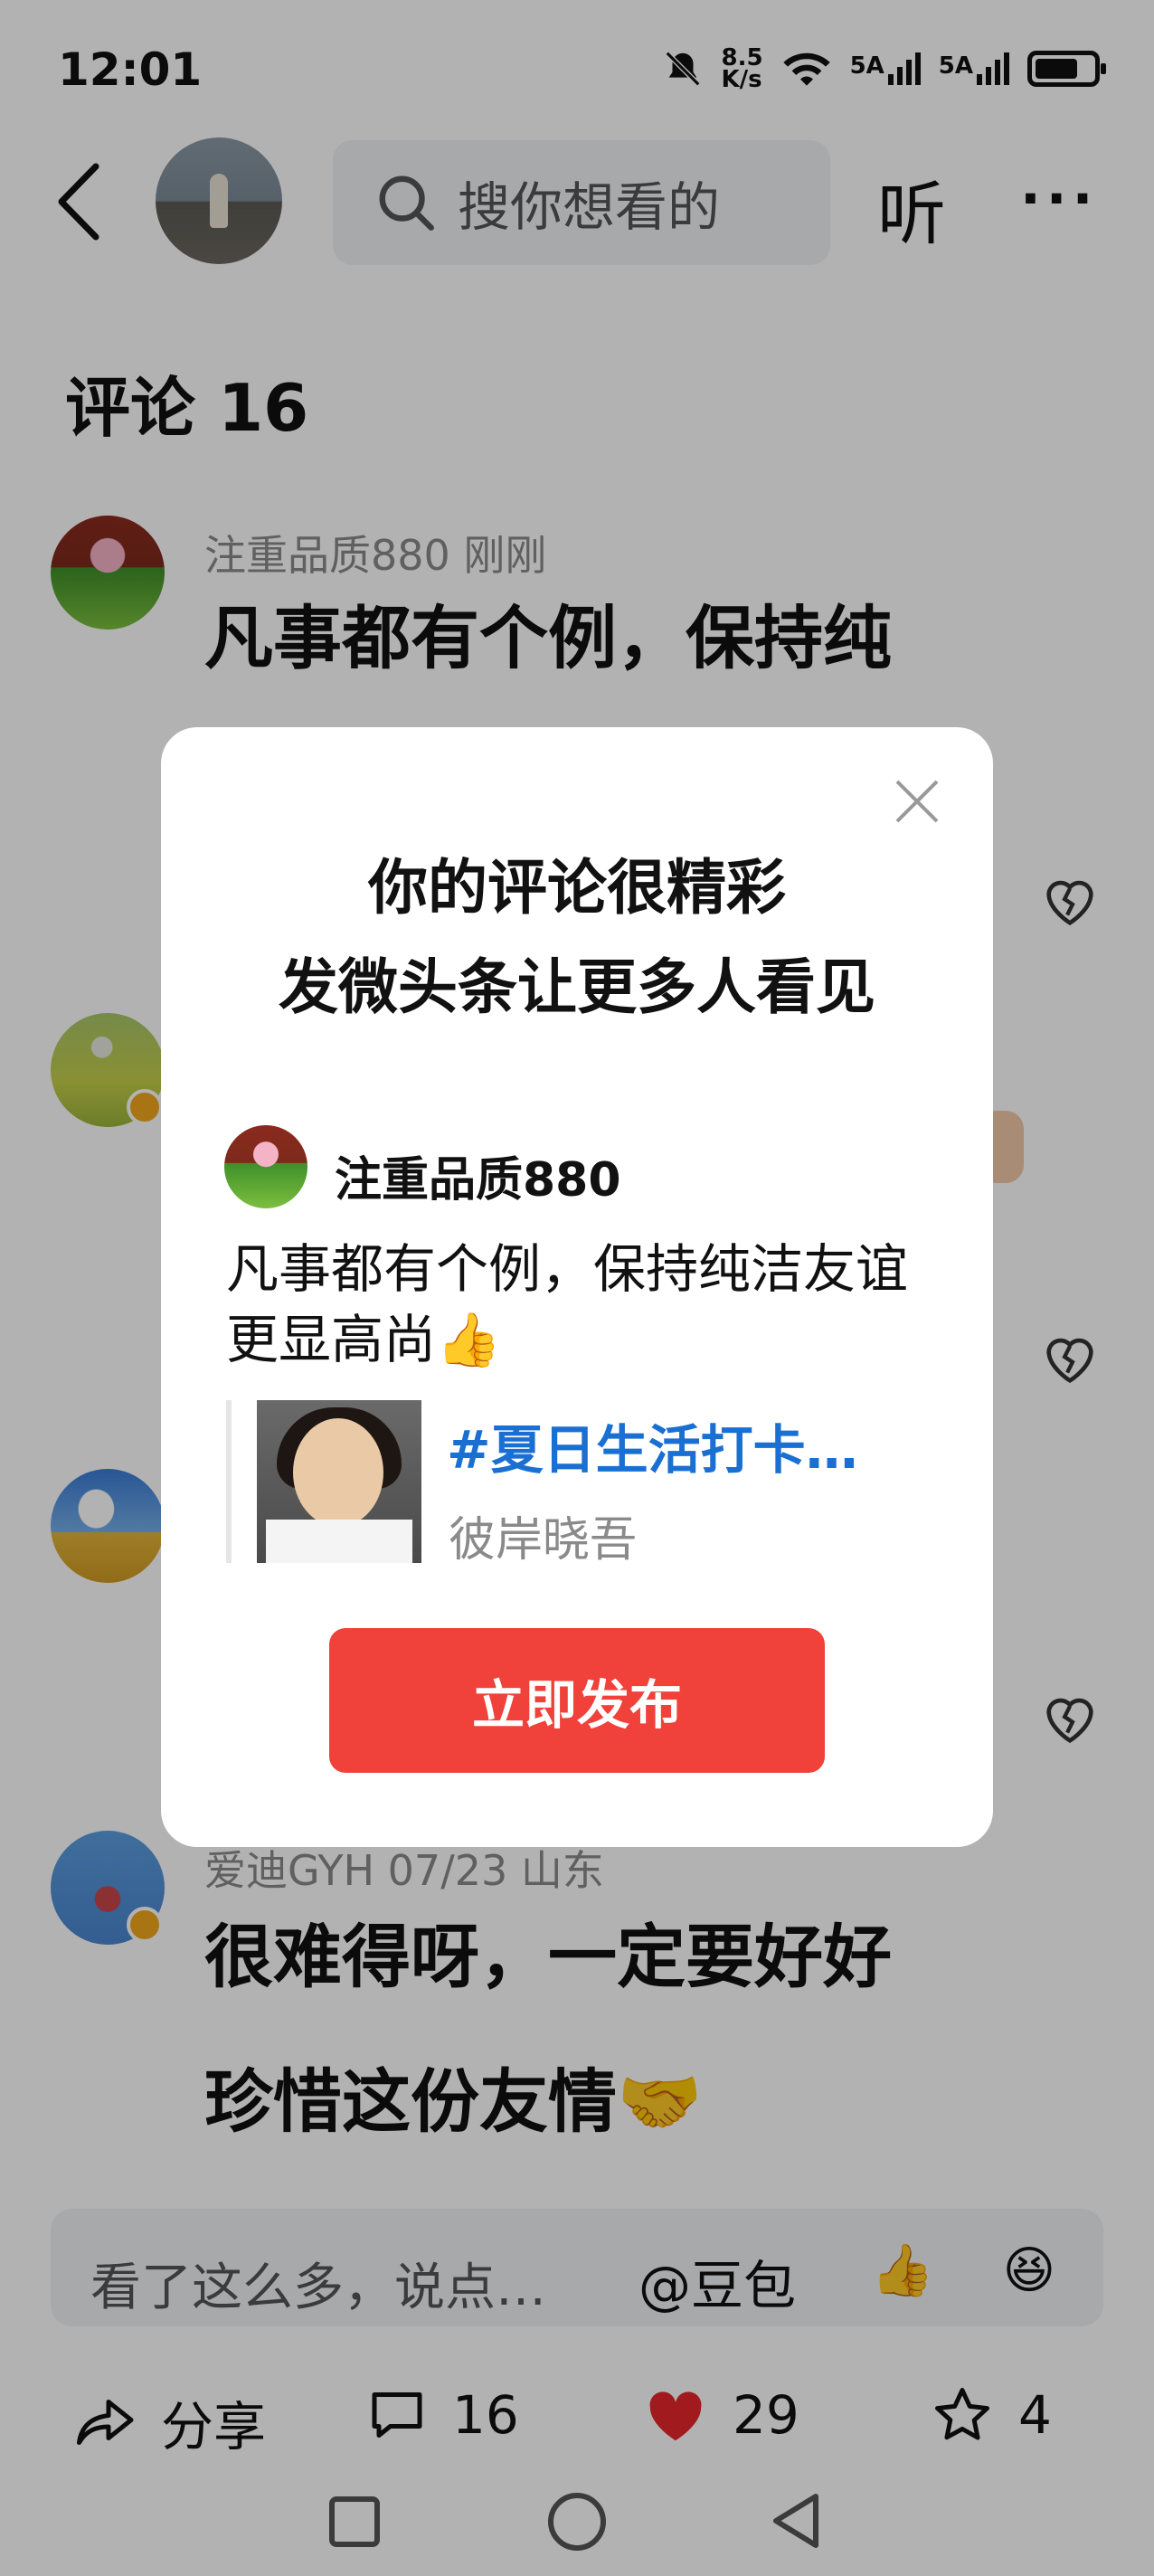  Describe the element at coordinates (567, 1304) in the screenshot. I see `modal-comment-text: 凡事都有个例，保持纯洁友谊更显高尚👍` at that location.